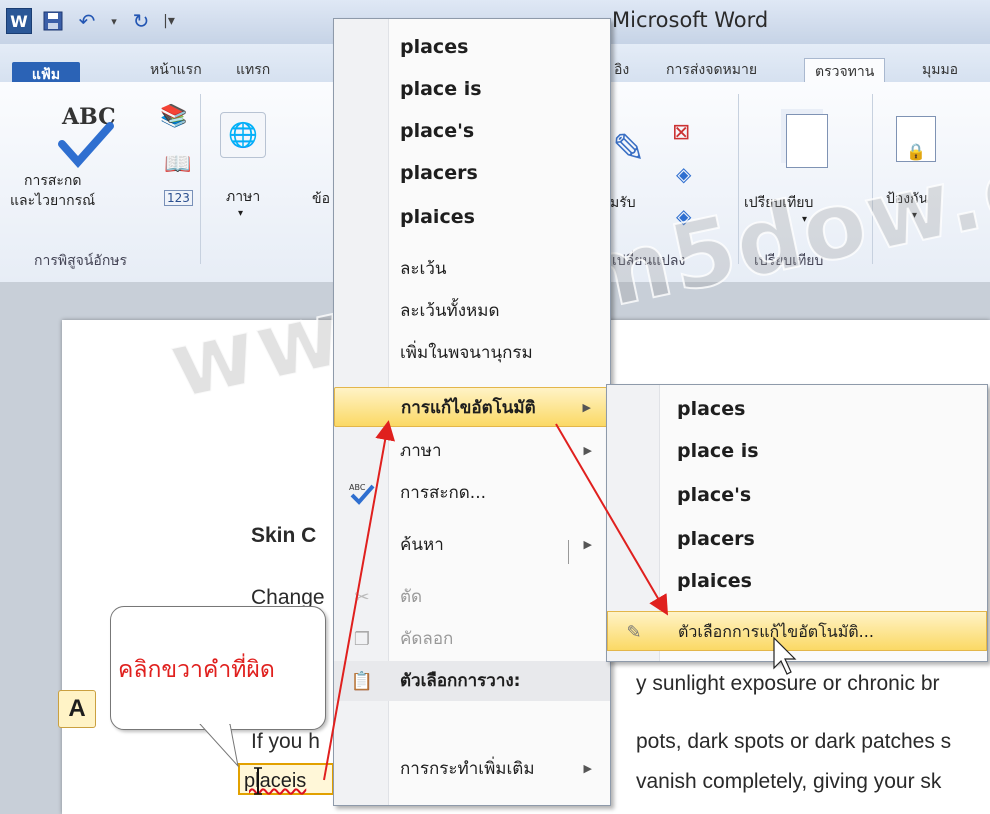 Image resolution: width=990 pixels, height=814 pixels. What do you see at coordinates (243, 135) in the screenshot?
I see `globe-icon: 🌐` at bounding box center [243, 135].